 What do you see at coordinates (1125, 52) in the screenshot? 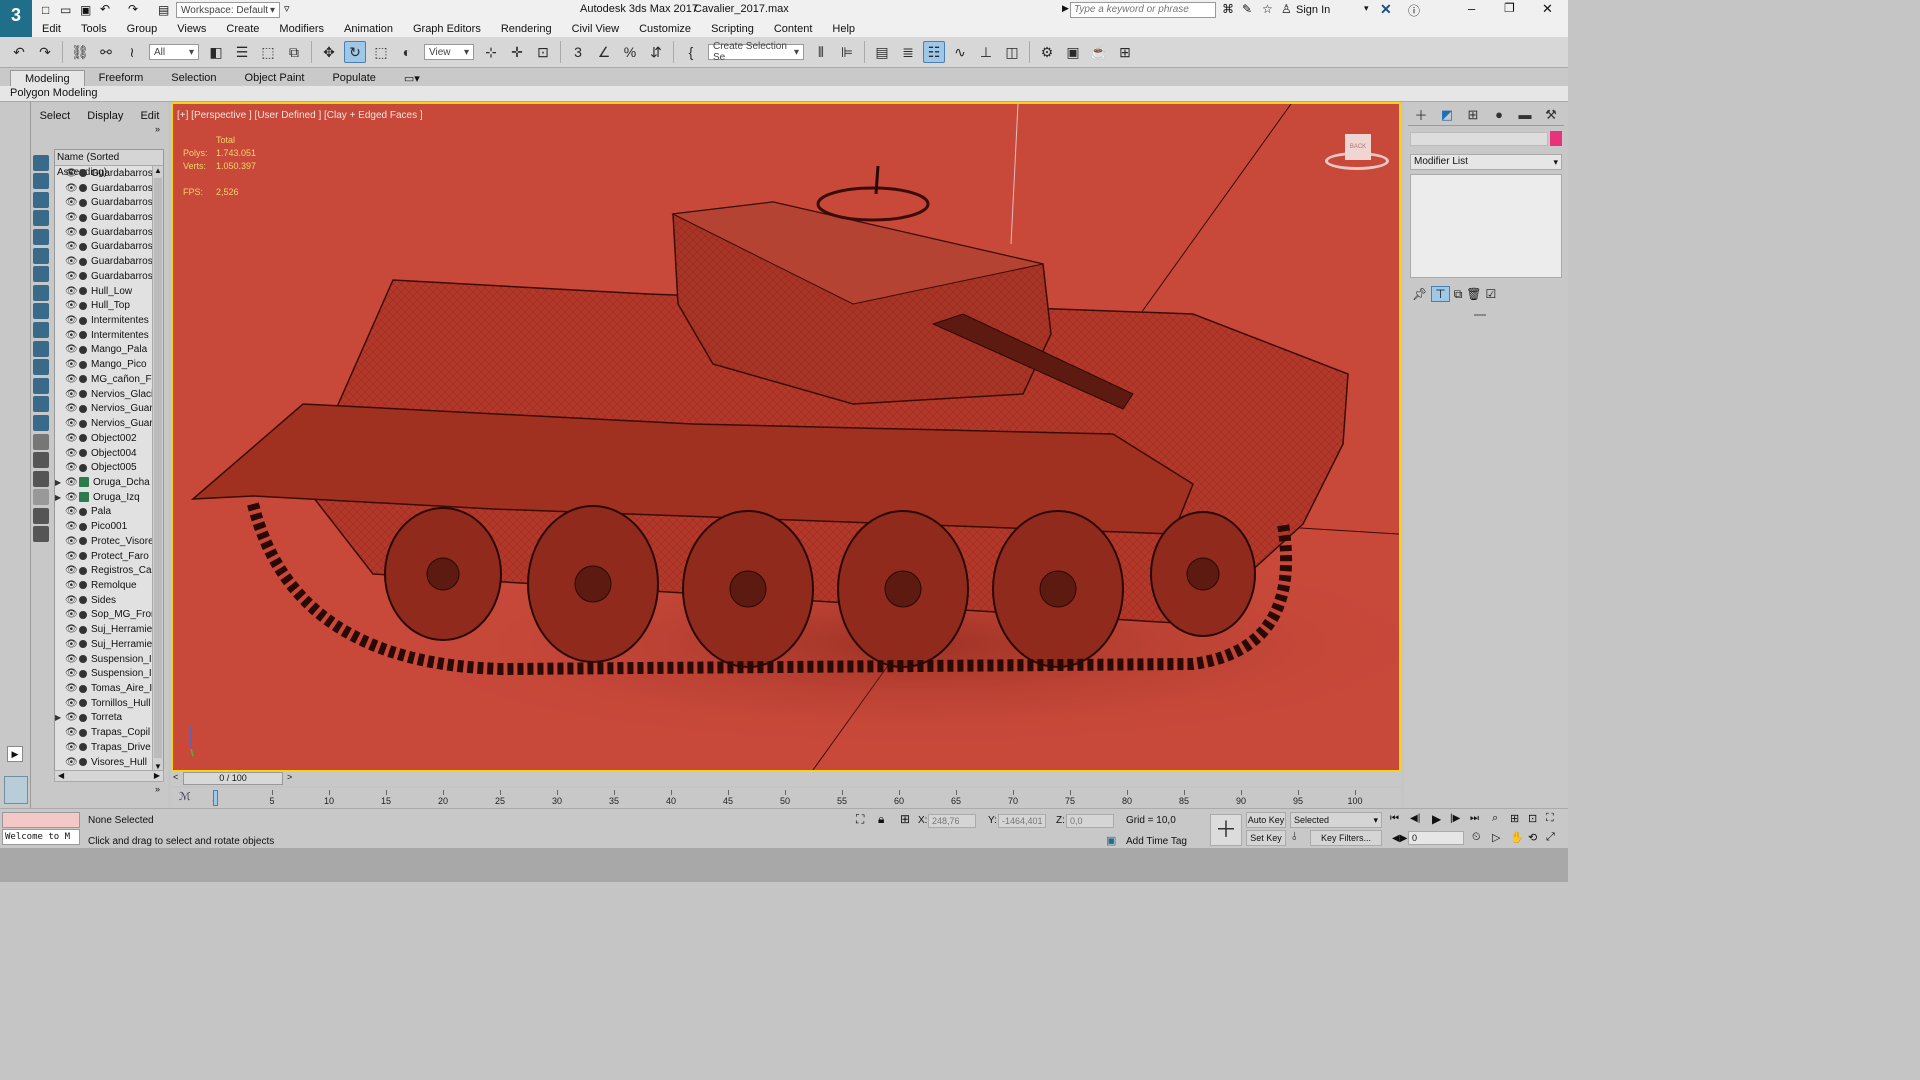
I see `render-gallery-icon: ⊞` at bounding box center [1125, 52].